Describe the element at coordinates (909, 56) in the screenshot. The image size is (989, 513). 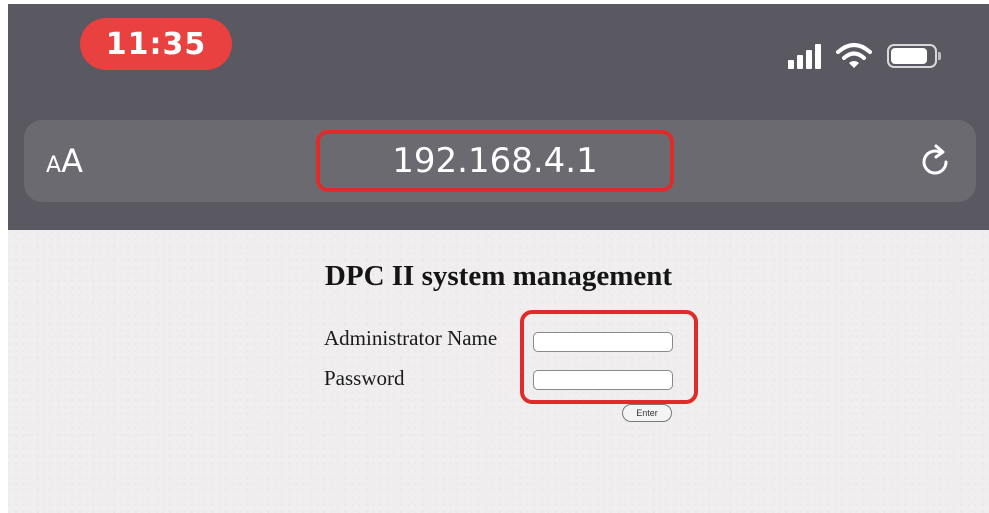
I see `battery-level` at that location.